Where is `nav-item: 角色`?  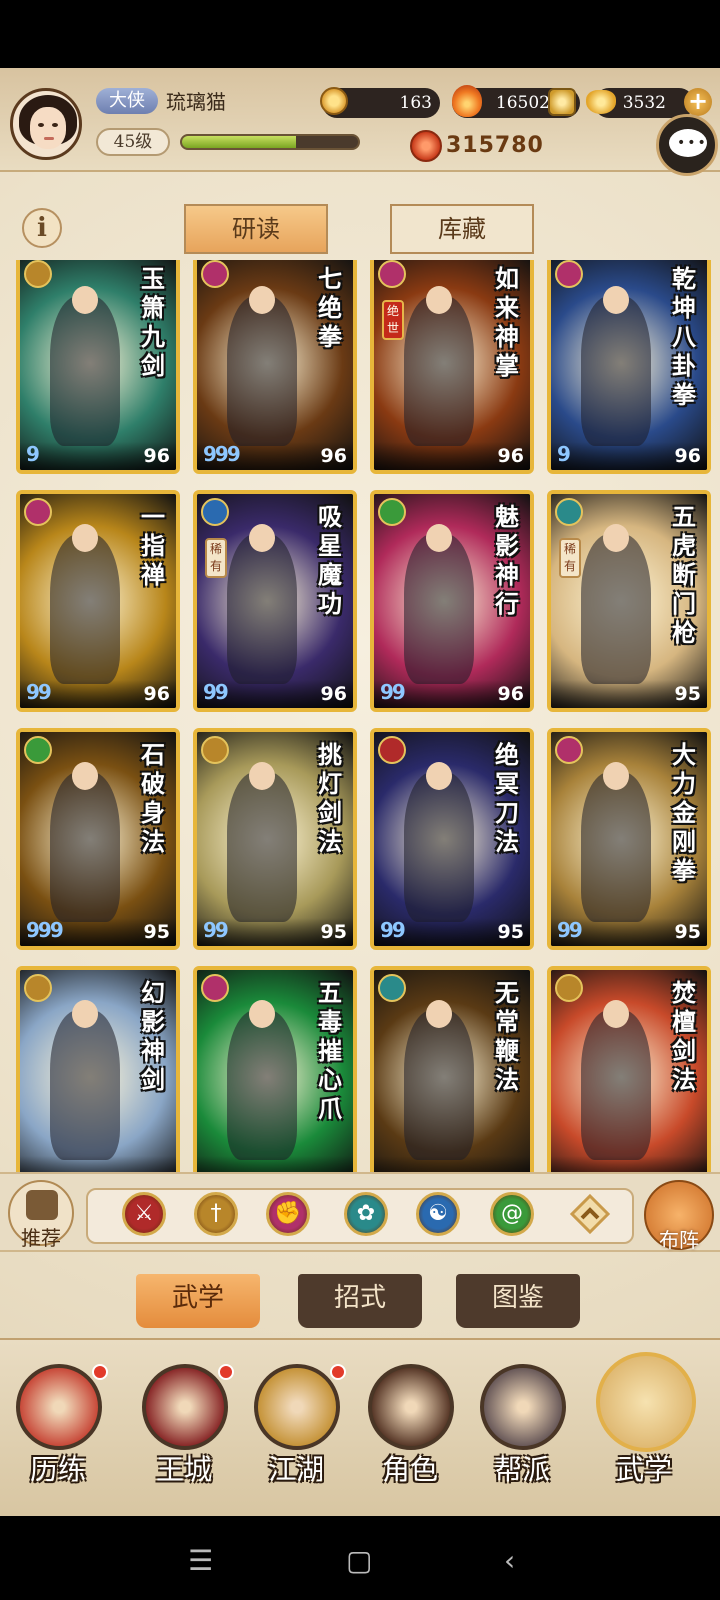 nav-item: 角色 is located at coordinates (410, 1422).